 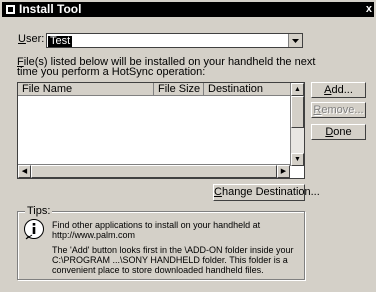 What do you see at coordinates (174, 40) in the screenshot?
I see `user-select: Test` at bounding box center [174, 40].